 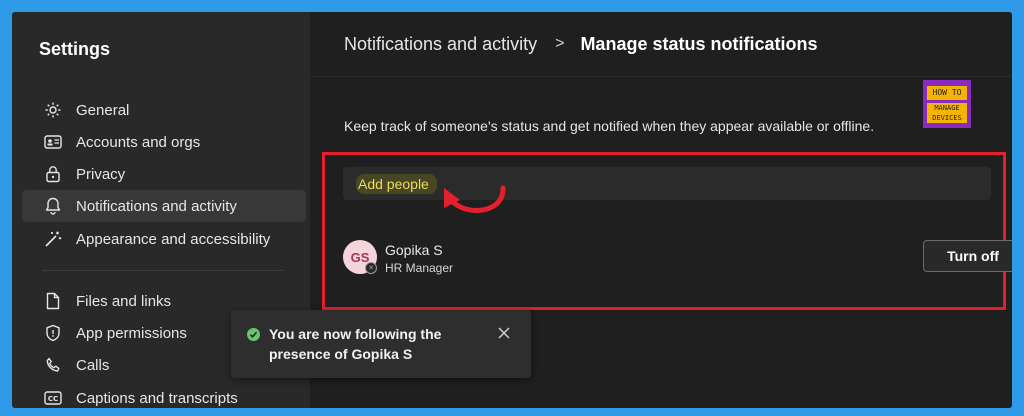 I want to click on sidebar-item-label: Appearance and accessibility, so click(x=173, y=239).